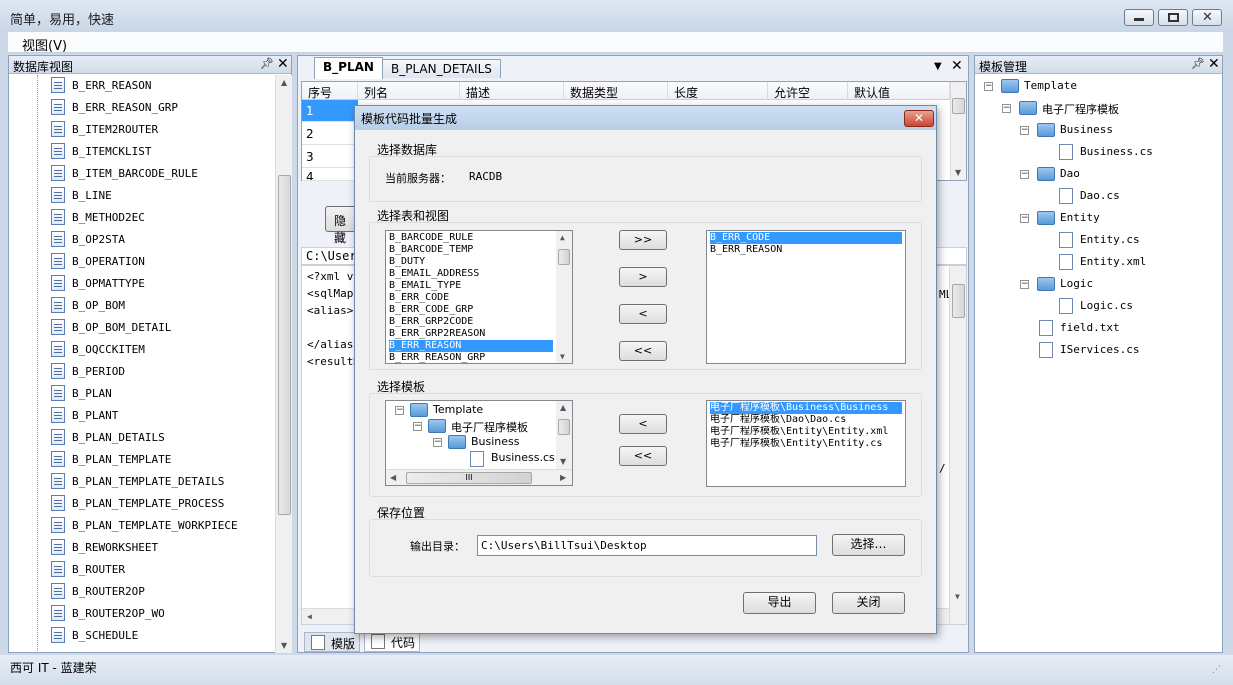  What do you see at coordinates (643, 277) in the screenshot?
I see `add-table-button: >` at bounding box center [643, 277].